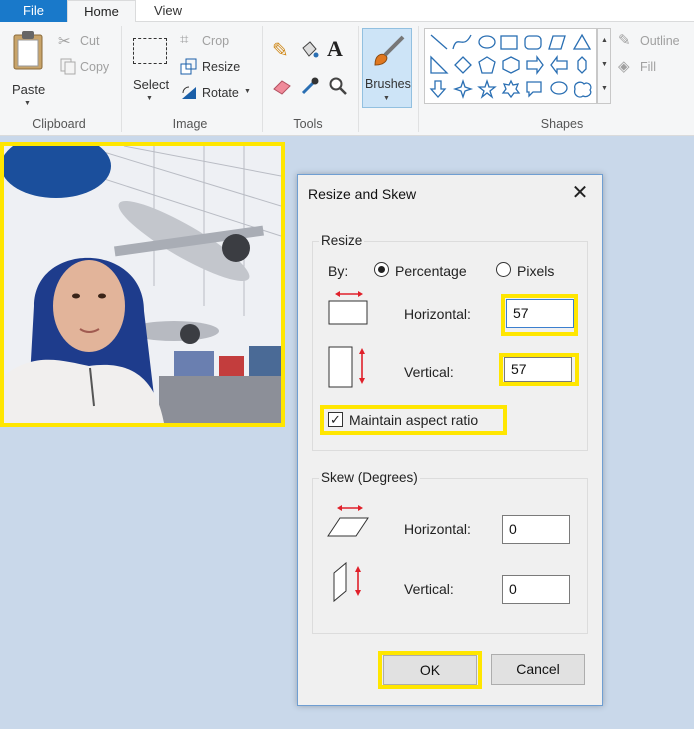 This screenshot has height=729, width=694. I want to click on pencil-icon: ✎, so click(280, 50).